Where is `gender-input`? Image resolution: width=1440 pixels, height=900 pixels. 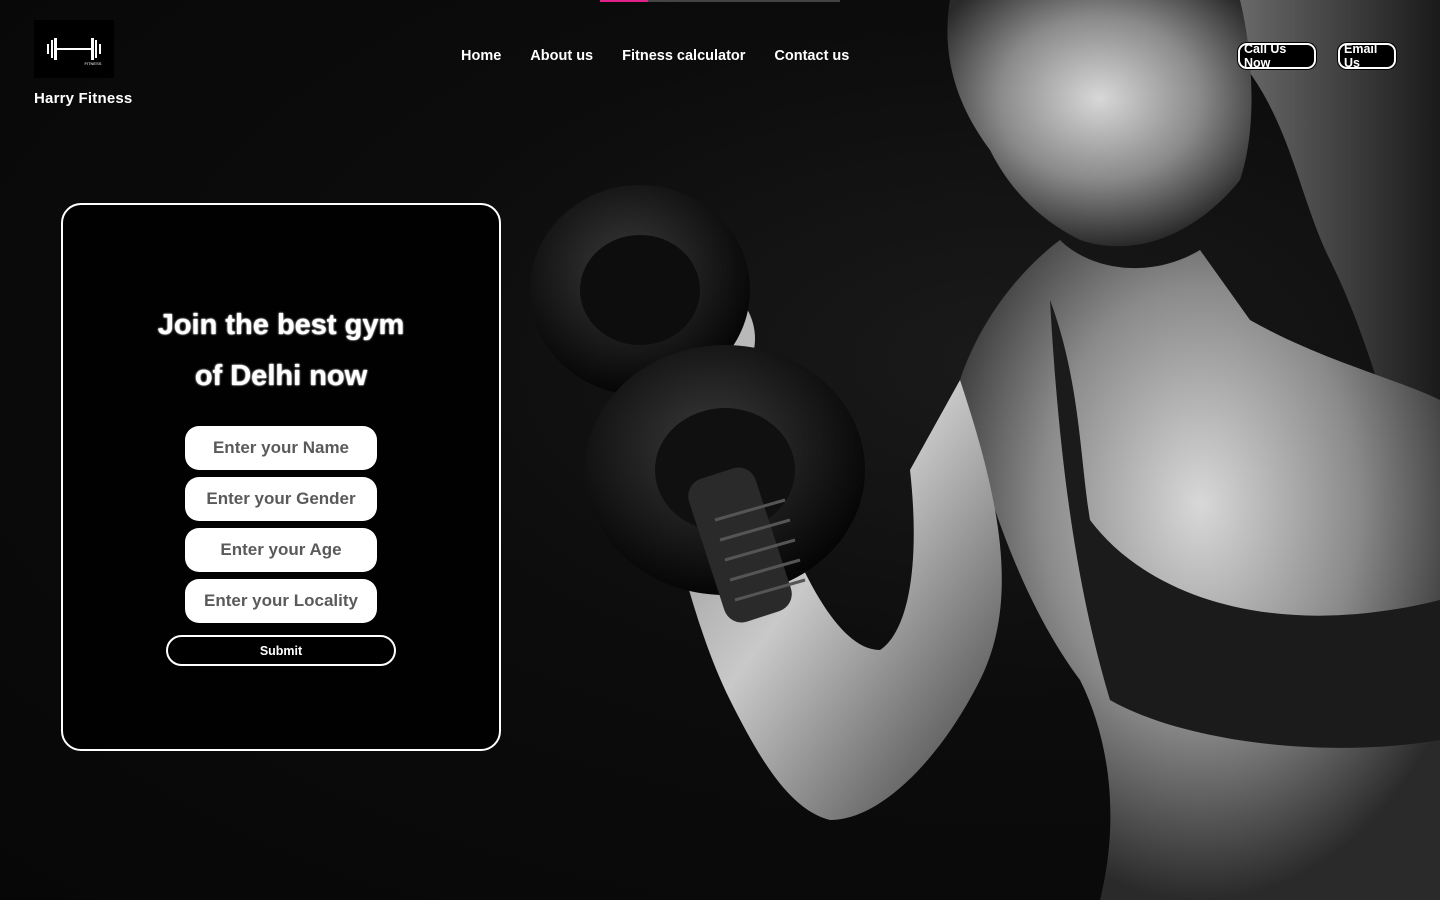 gender-input is located at coordinates (281, 499).